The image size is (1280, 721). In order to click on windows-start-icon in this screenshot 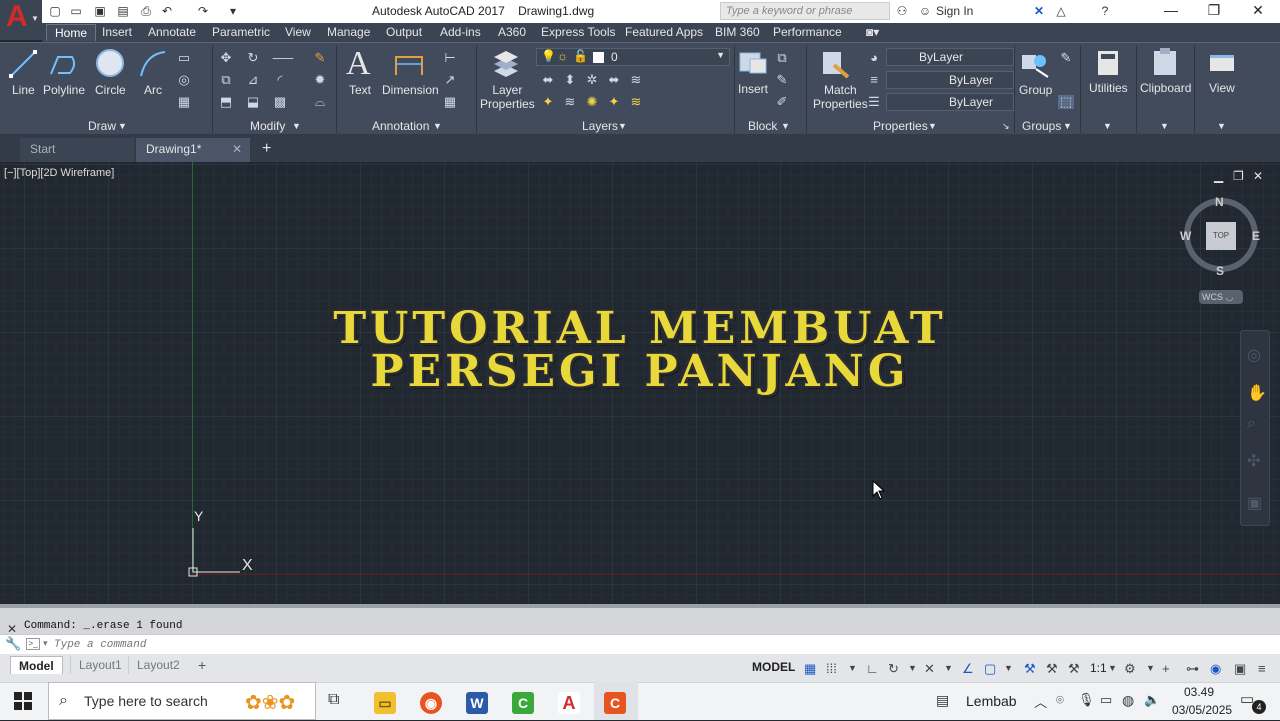, I will do `click(23, 701)`.